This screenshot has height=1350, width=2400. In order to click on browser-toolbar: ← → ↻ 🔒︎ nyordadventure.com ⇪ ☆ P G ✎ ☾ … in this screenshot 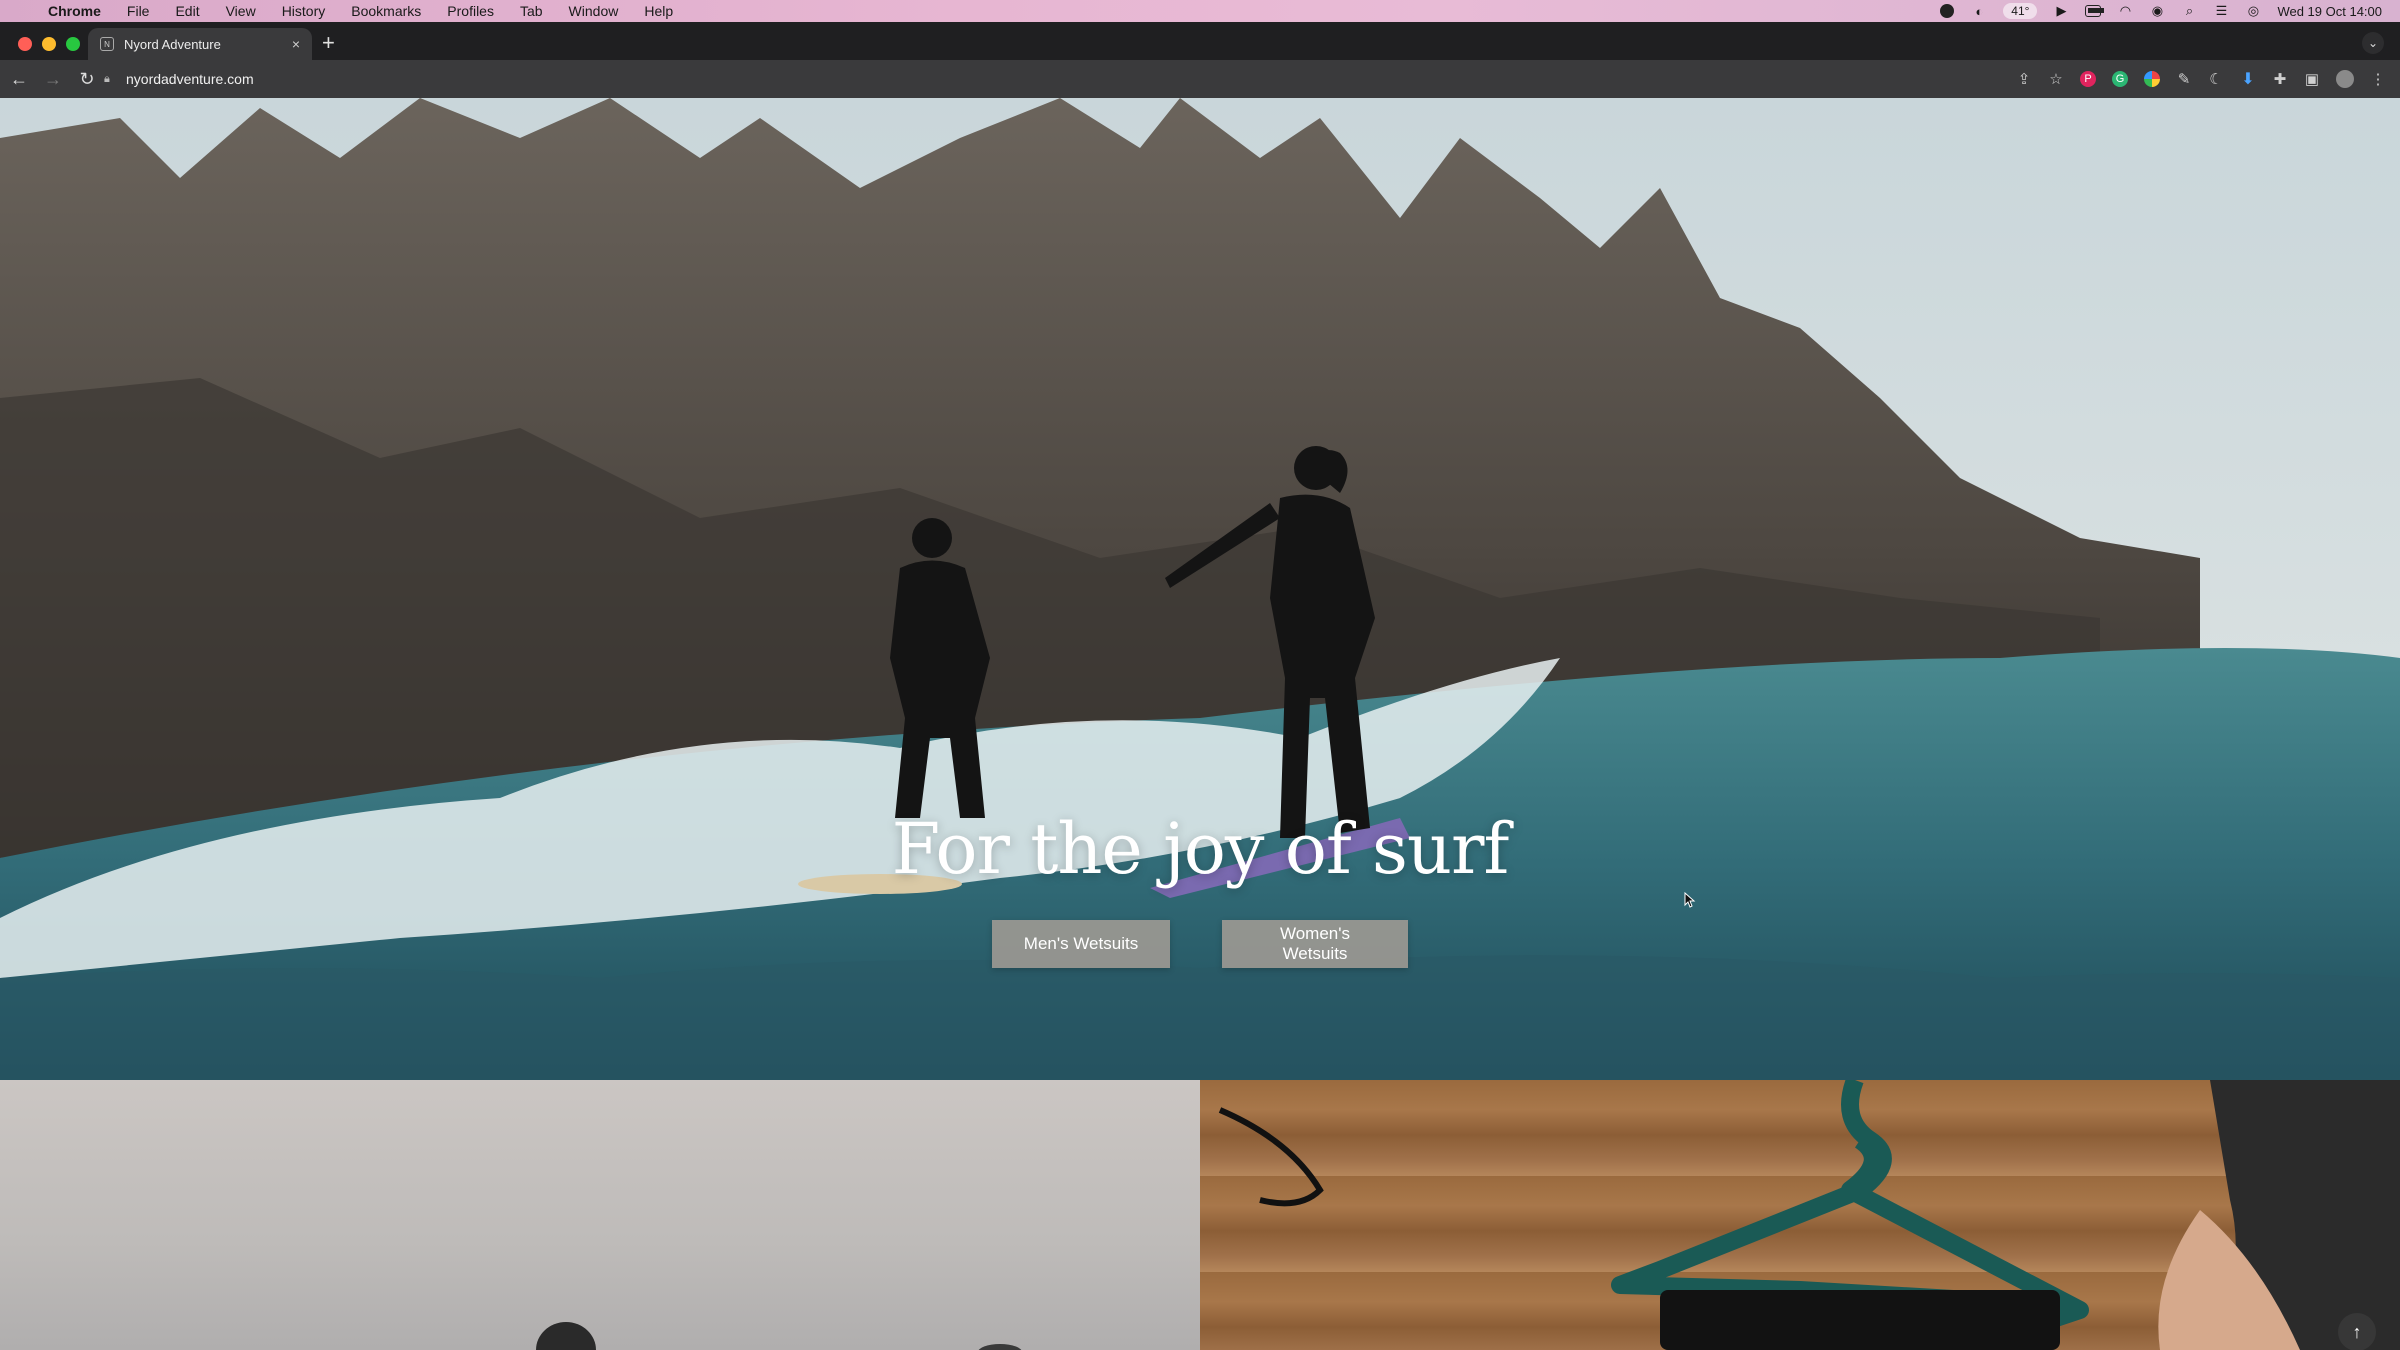, I will do `click(1200, 79)`.